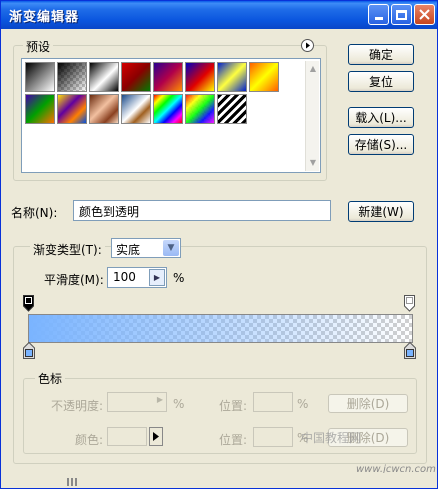 This screenshot has width=438, height=489. I want to click on scroll-up-icon: ▲, so click(313, 69).